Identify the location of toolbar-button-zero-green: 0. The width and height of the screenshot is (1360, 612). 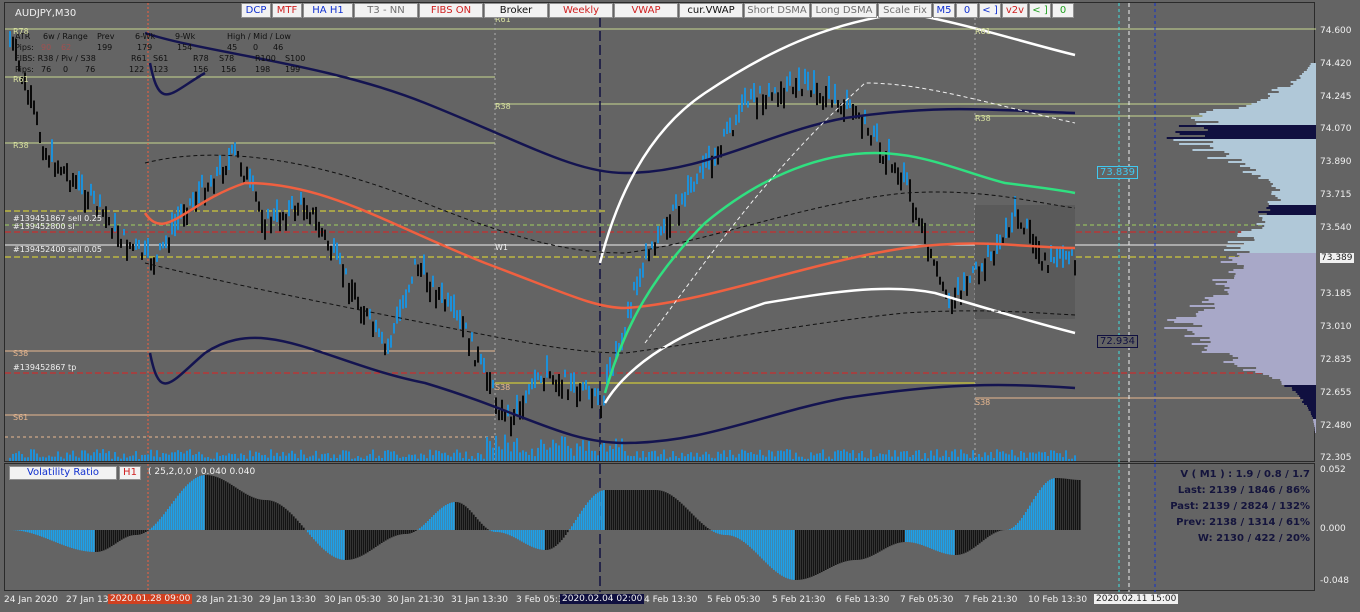
(1063, 10).